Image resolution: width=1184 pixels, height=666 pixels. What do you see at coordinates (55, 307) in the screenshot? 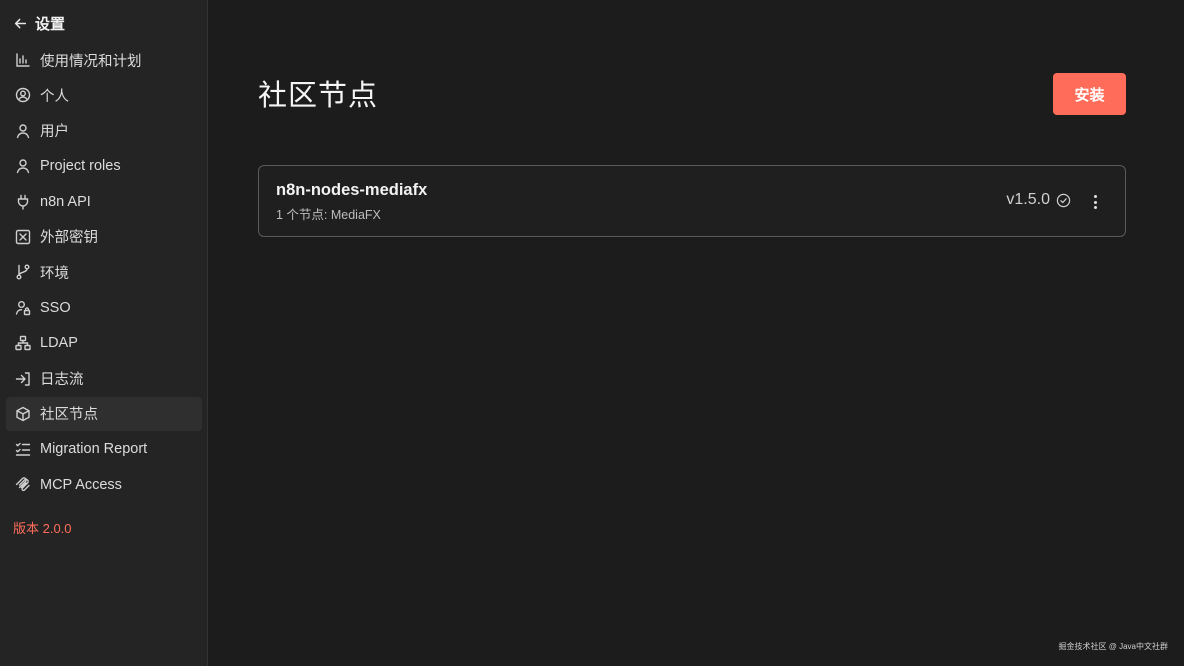
I see `sidebar-item-label: SSO` at bounding box center [55, 307].